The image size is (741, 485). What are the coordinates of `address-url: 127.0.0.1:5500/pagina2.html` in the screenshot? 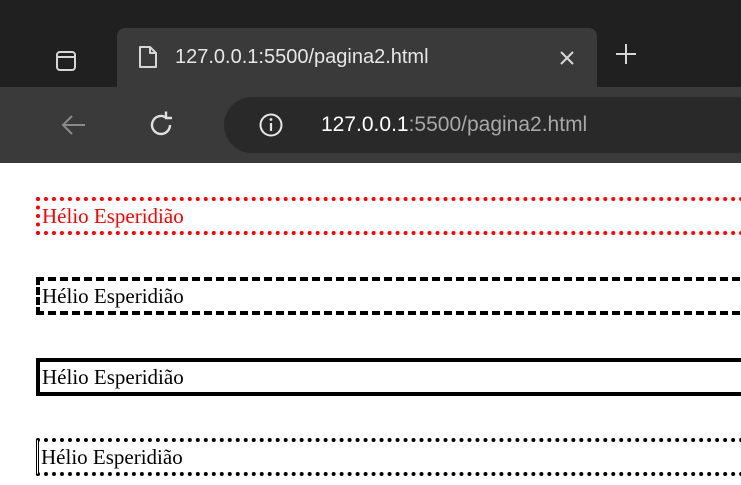 It's located at (454, 125).